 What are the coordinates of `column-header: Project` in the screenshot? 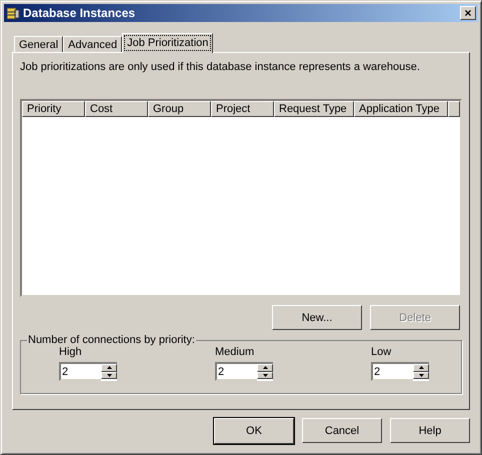 It's located at (242, 109).